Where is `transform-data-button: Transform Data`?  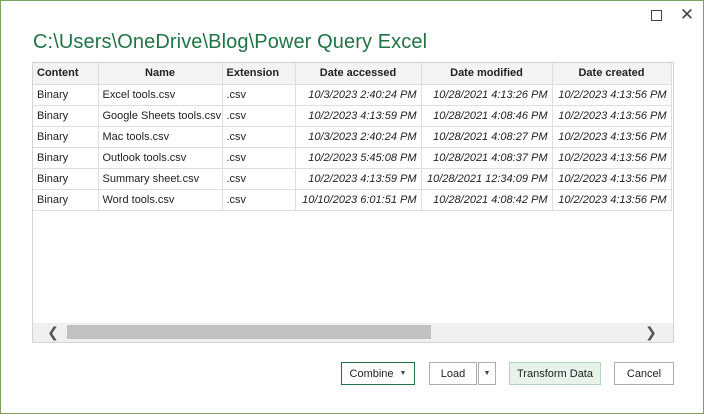
transform-data-button: Transform Data is located at coordinates (555, 373).